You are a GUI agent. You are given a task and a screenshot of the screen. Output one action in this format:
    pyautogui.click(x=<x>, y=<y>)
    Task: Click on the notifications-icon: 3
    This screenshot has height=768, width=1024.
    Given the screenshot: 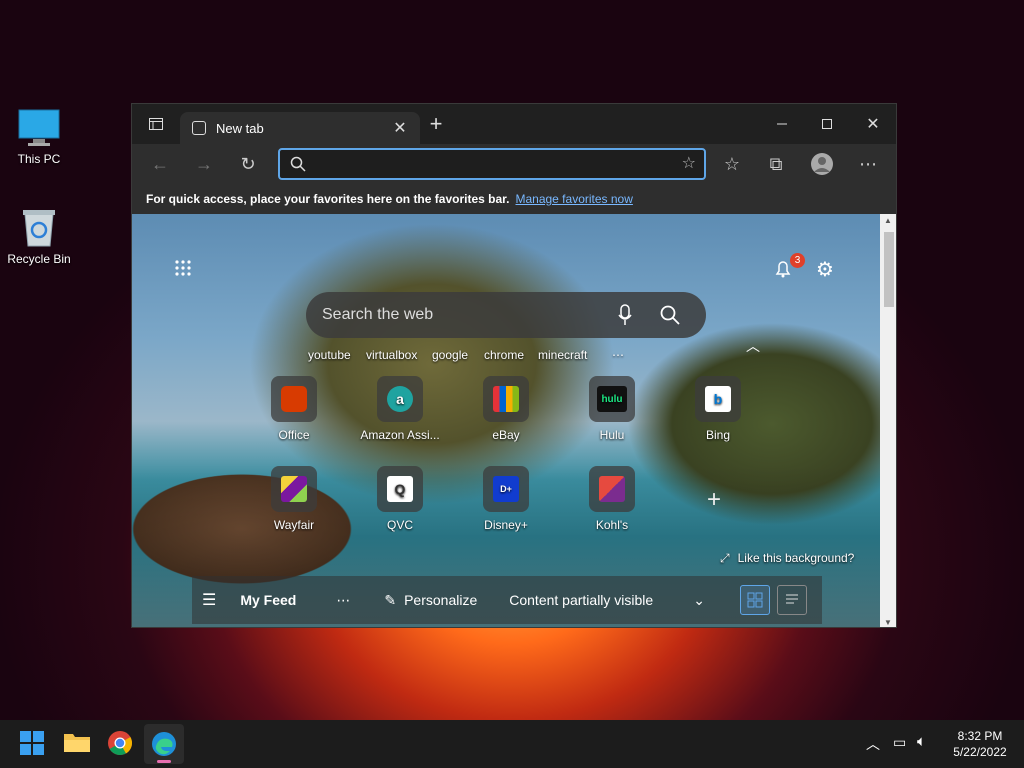 What is the action you would take?
    pyautogui.click(x=788, y=266)
    